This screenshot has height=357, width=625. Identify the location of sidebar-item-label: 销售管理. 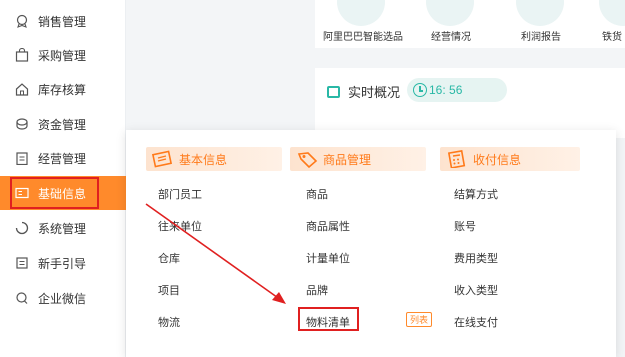
(62, 21).